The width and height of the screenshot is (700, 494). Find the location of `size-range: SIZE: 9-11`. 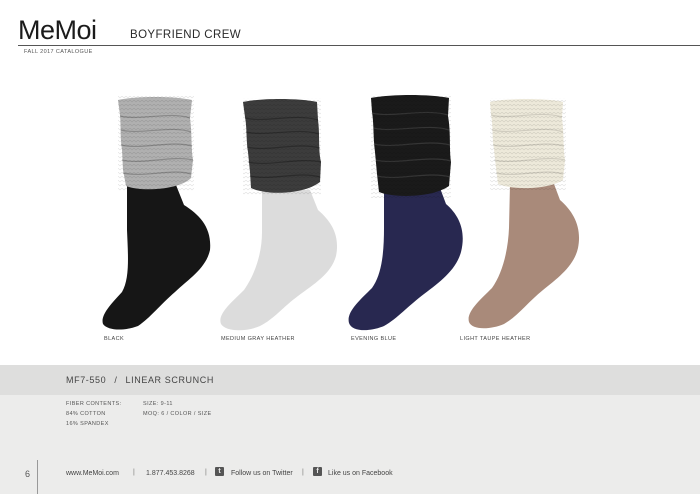

size-range: SIZE: 9-11 is located at coordinates (158, 404).